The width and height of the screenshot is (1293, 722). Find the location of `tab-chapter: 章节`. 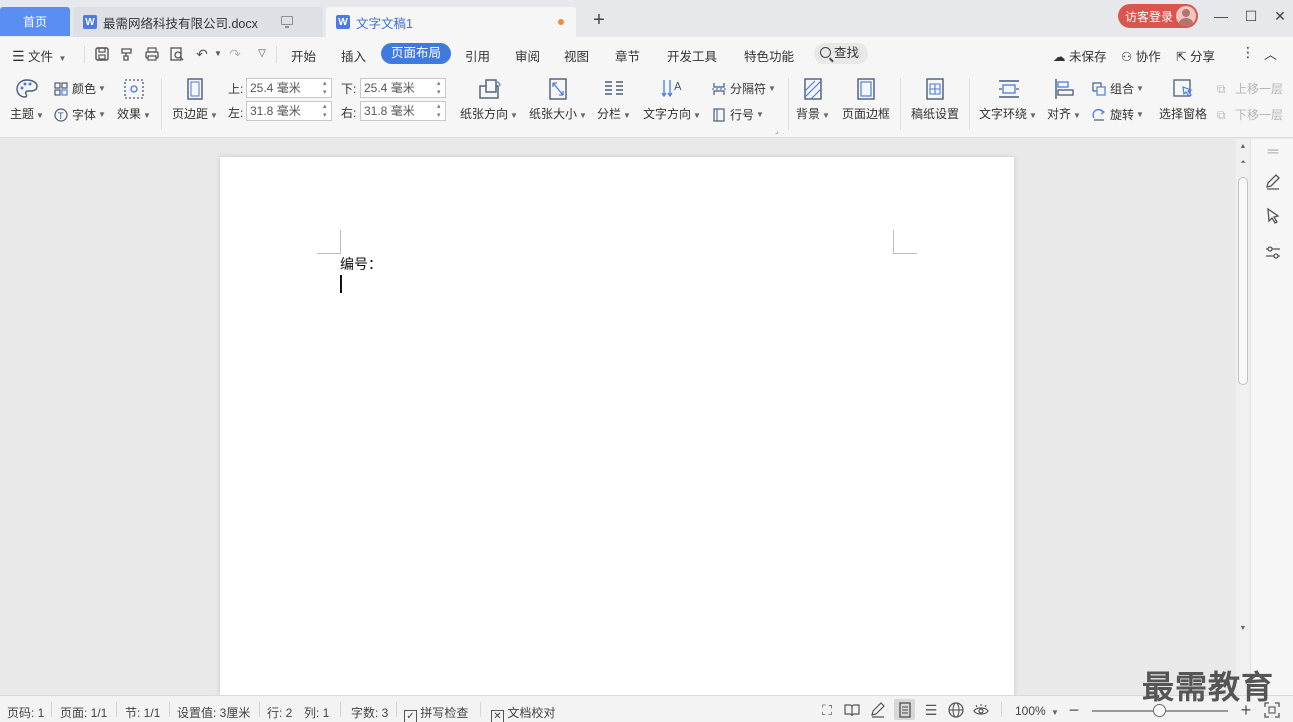

tab-chapter: 章节 is located at coordinates (627, 55).